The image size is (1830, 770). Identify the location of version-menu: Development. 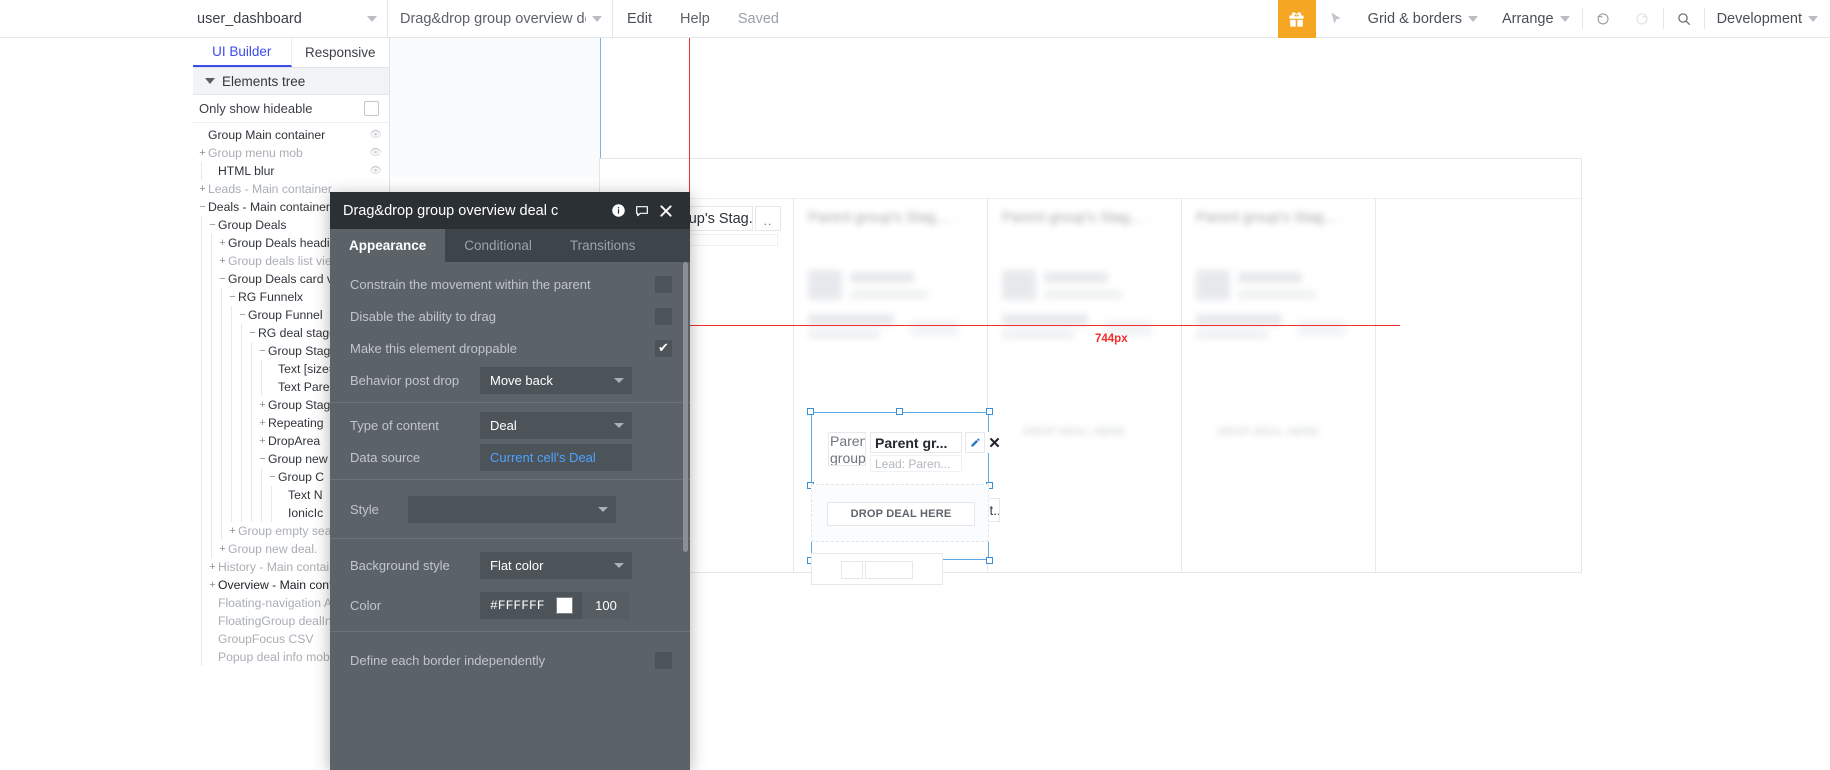
(1767, 19).